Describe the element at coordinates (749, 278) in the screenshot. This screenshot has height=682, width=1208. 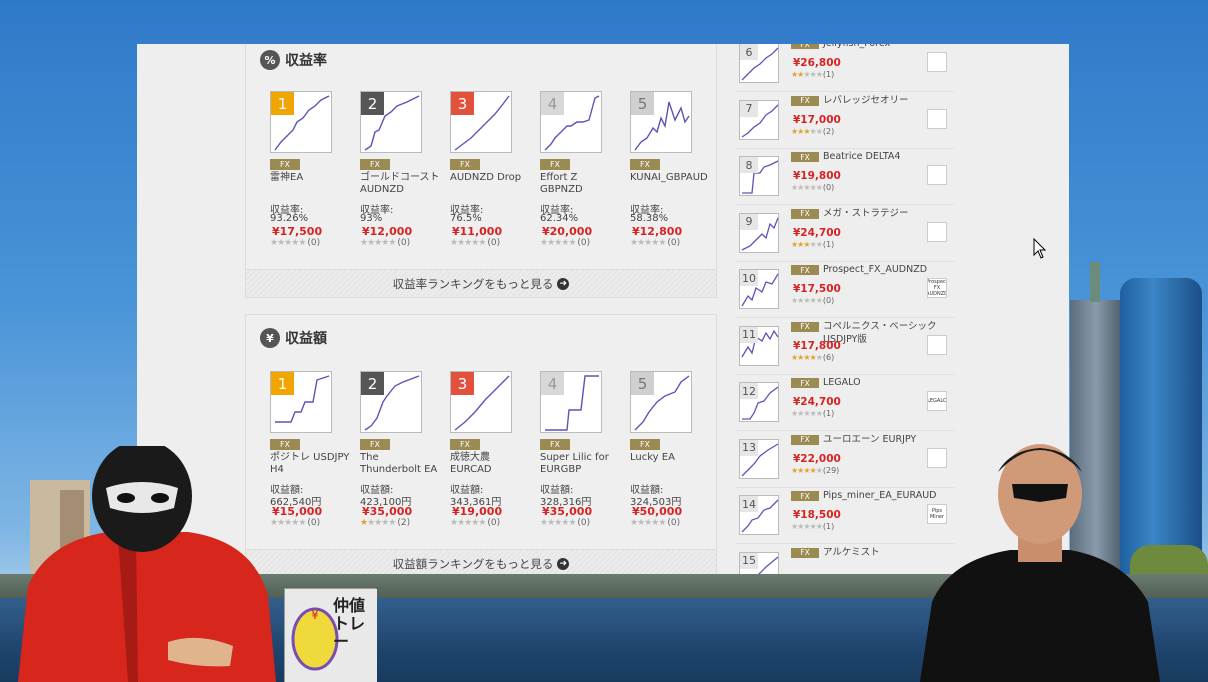
I see `rank-number: 10` at that location.